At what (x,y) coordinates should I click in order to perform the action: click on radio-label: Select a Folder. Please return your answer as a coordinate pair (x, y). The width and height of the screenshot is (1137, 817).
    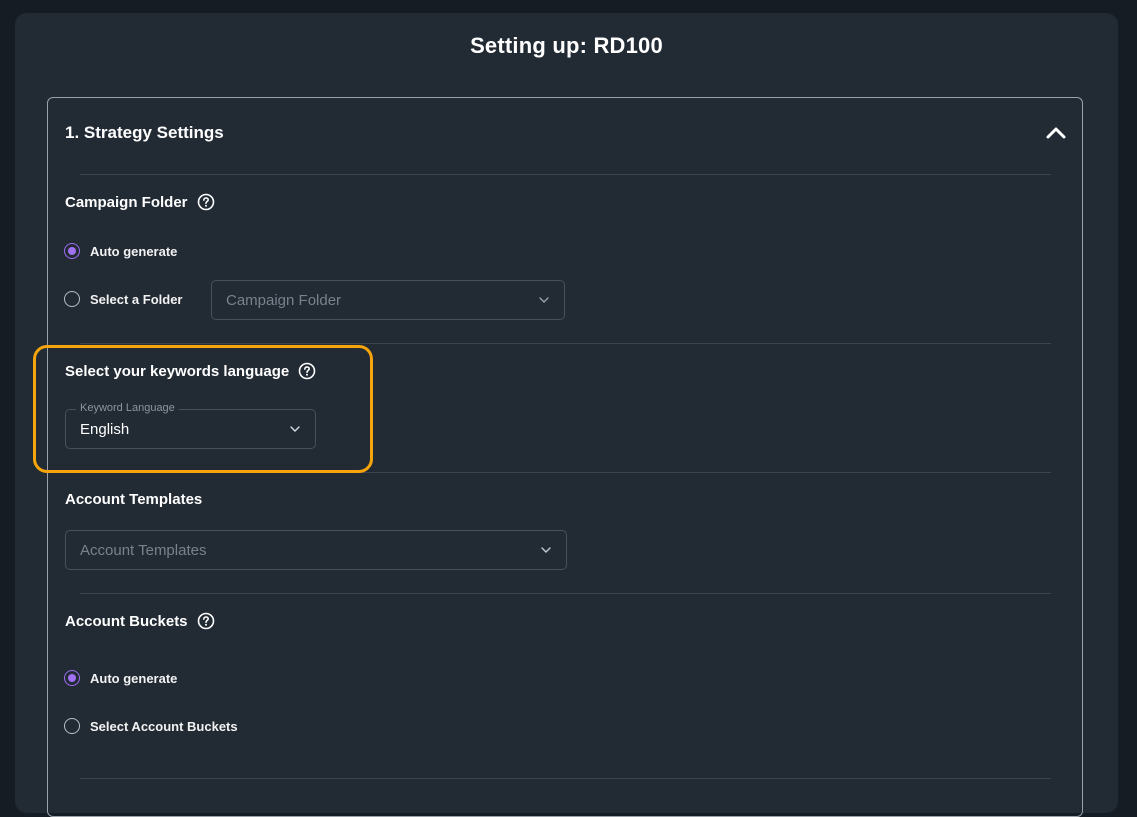
    Looking at the image, I should click on (136, 299).